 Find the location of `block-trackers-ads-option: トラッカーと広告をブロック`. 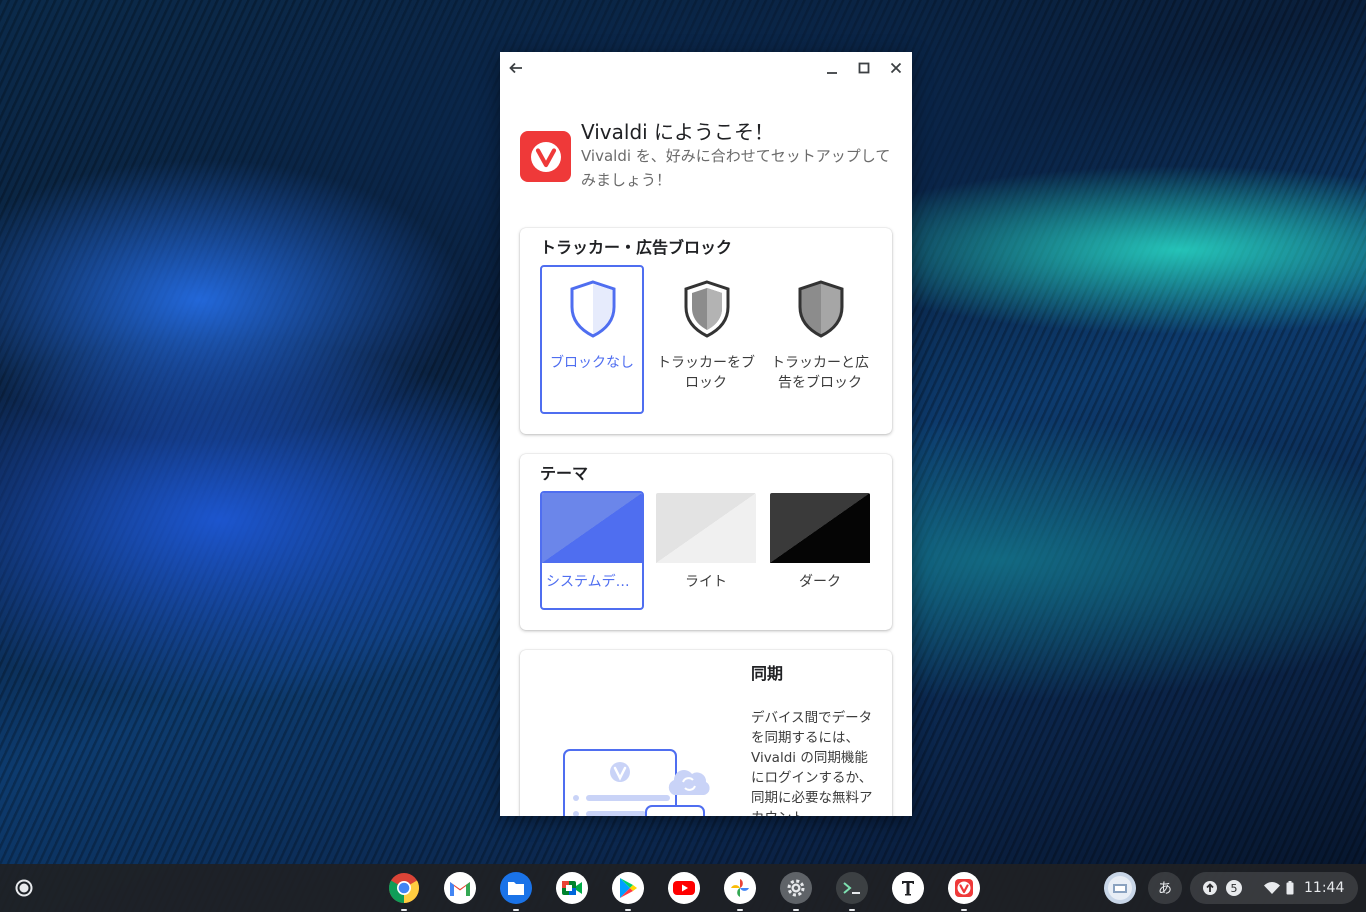

block-trackers-ads-option: トラッカーと広告をブロック is located at coordinates (820, 339).